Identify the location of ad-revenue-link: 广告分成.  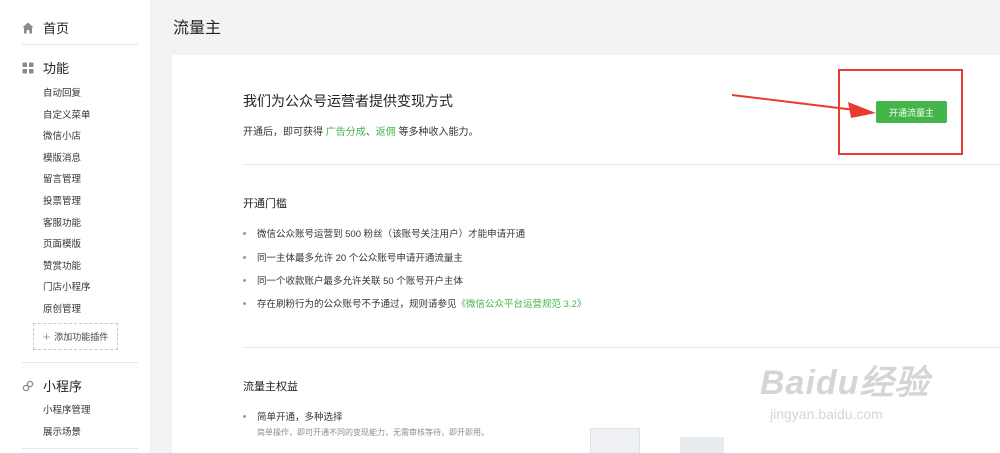
(346, 132).